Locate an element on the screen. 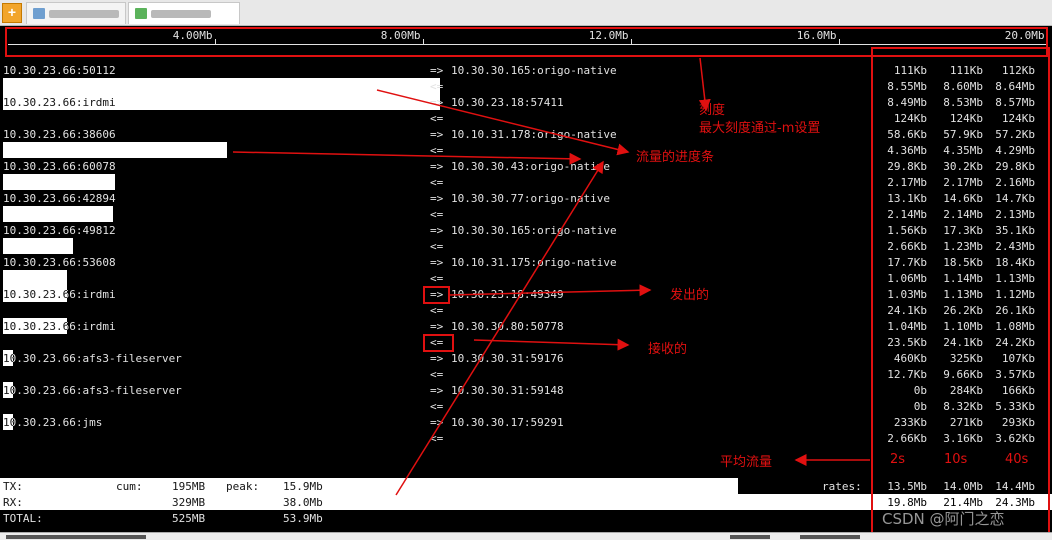 This screenshot has height=540, width=1052. sent-arrow-box is located at coordinates (436, 295).